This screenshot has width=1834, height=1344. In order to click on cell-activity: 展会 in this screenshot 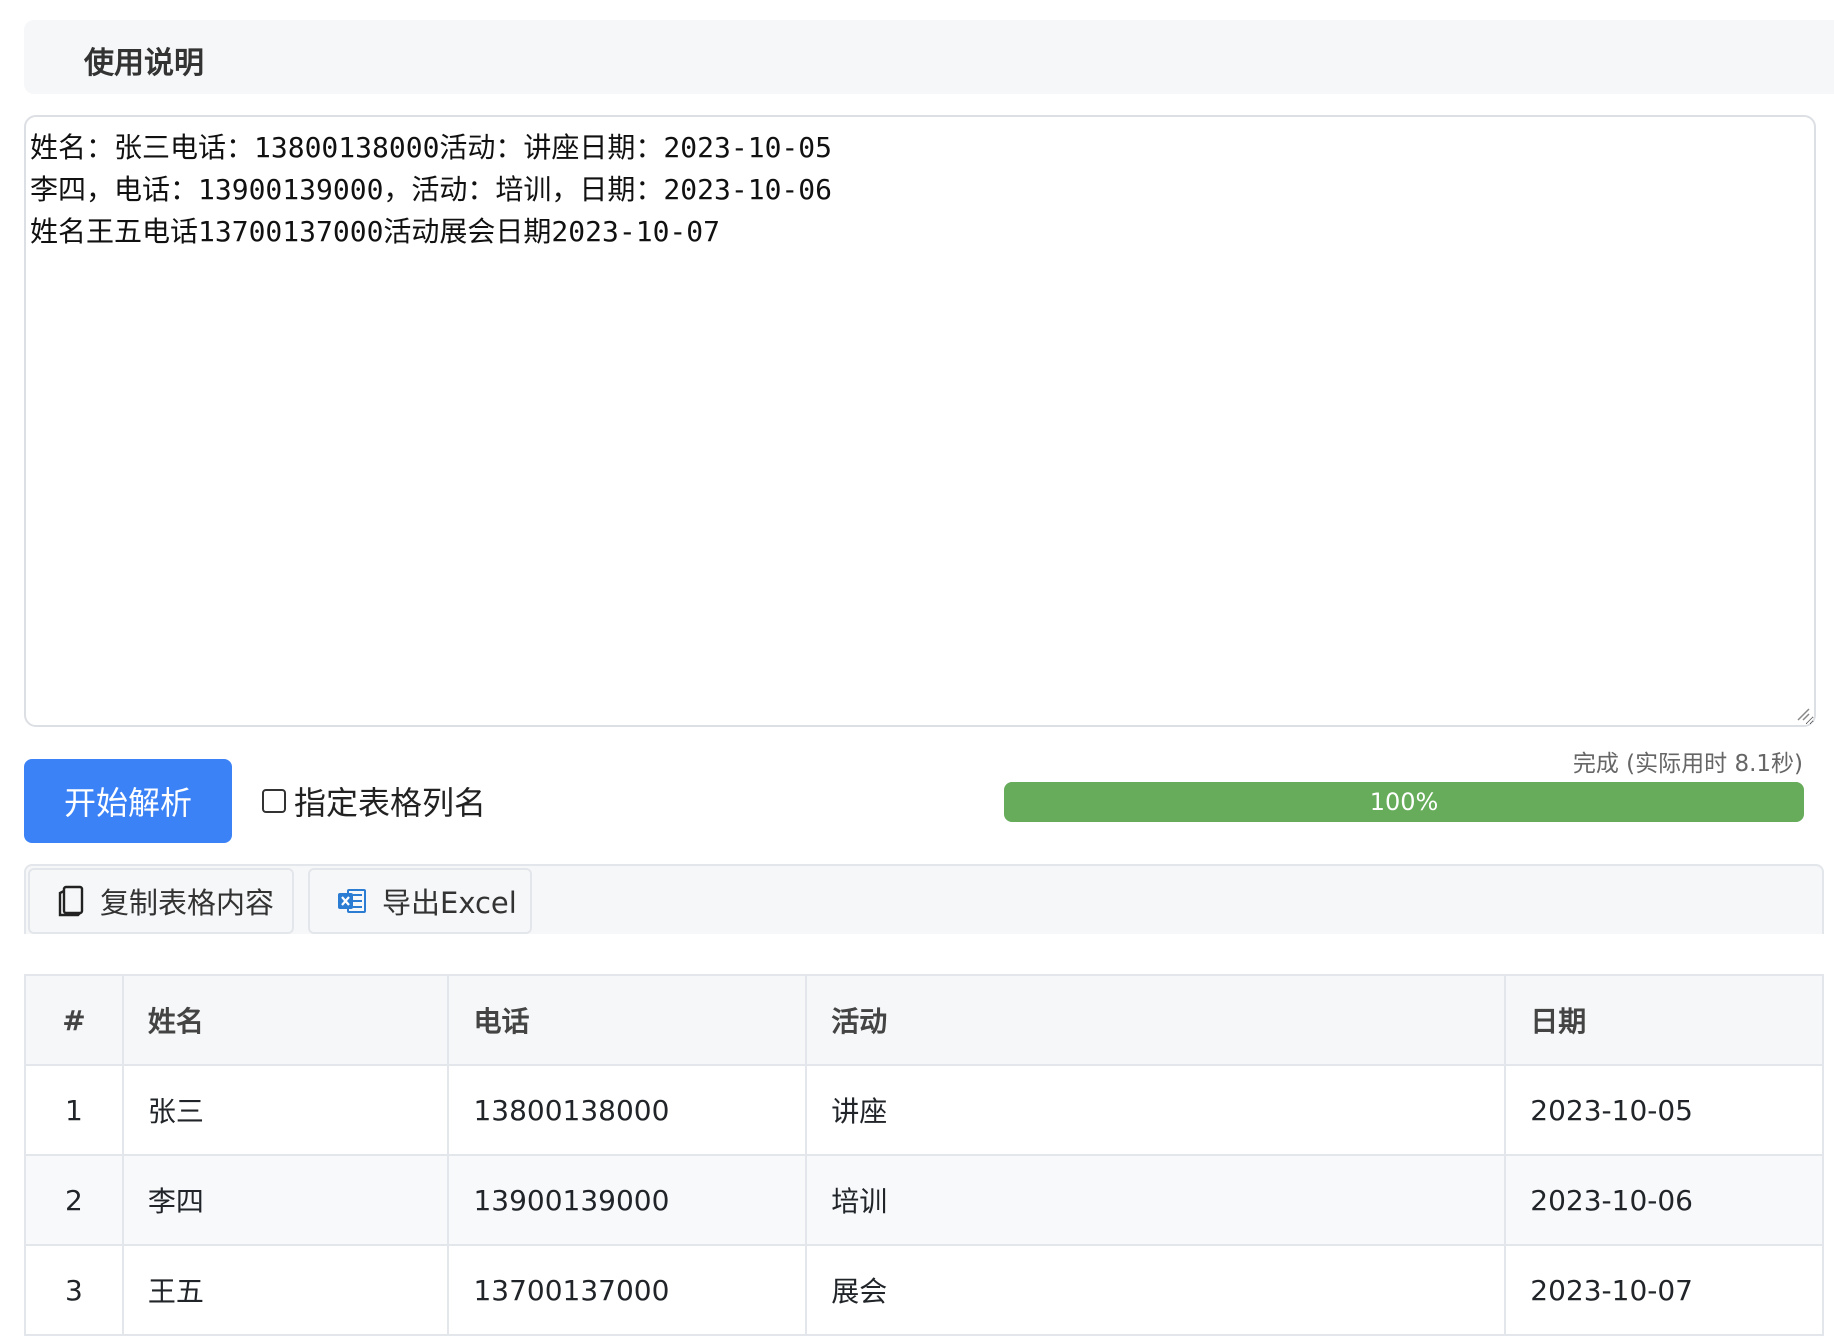, I will do `click(1156, 1290)`.